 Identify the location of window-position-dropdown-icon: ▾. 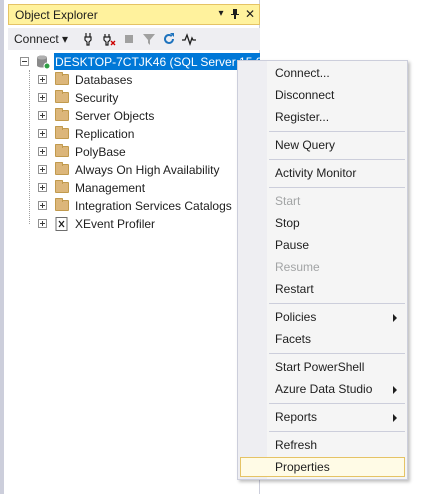
(221, 14).